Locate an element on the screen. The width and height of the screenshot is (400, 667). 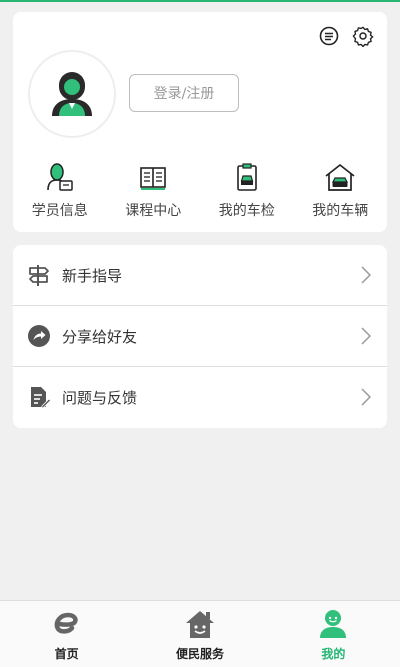
avatar is located at coordinates (72, 94).